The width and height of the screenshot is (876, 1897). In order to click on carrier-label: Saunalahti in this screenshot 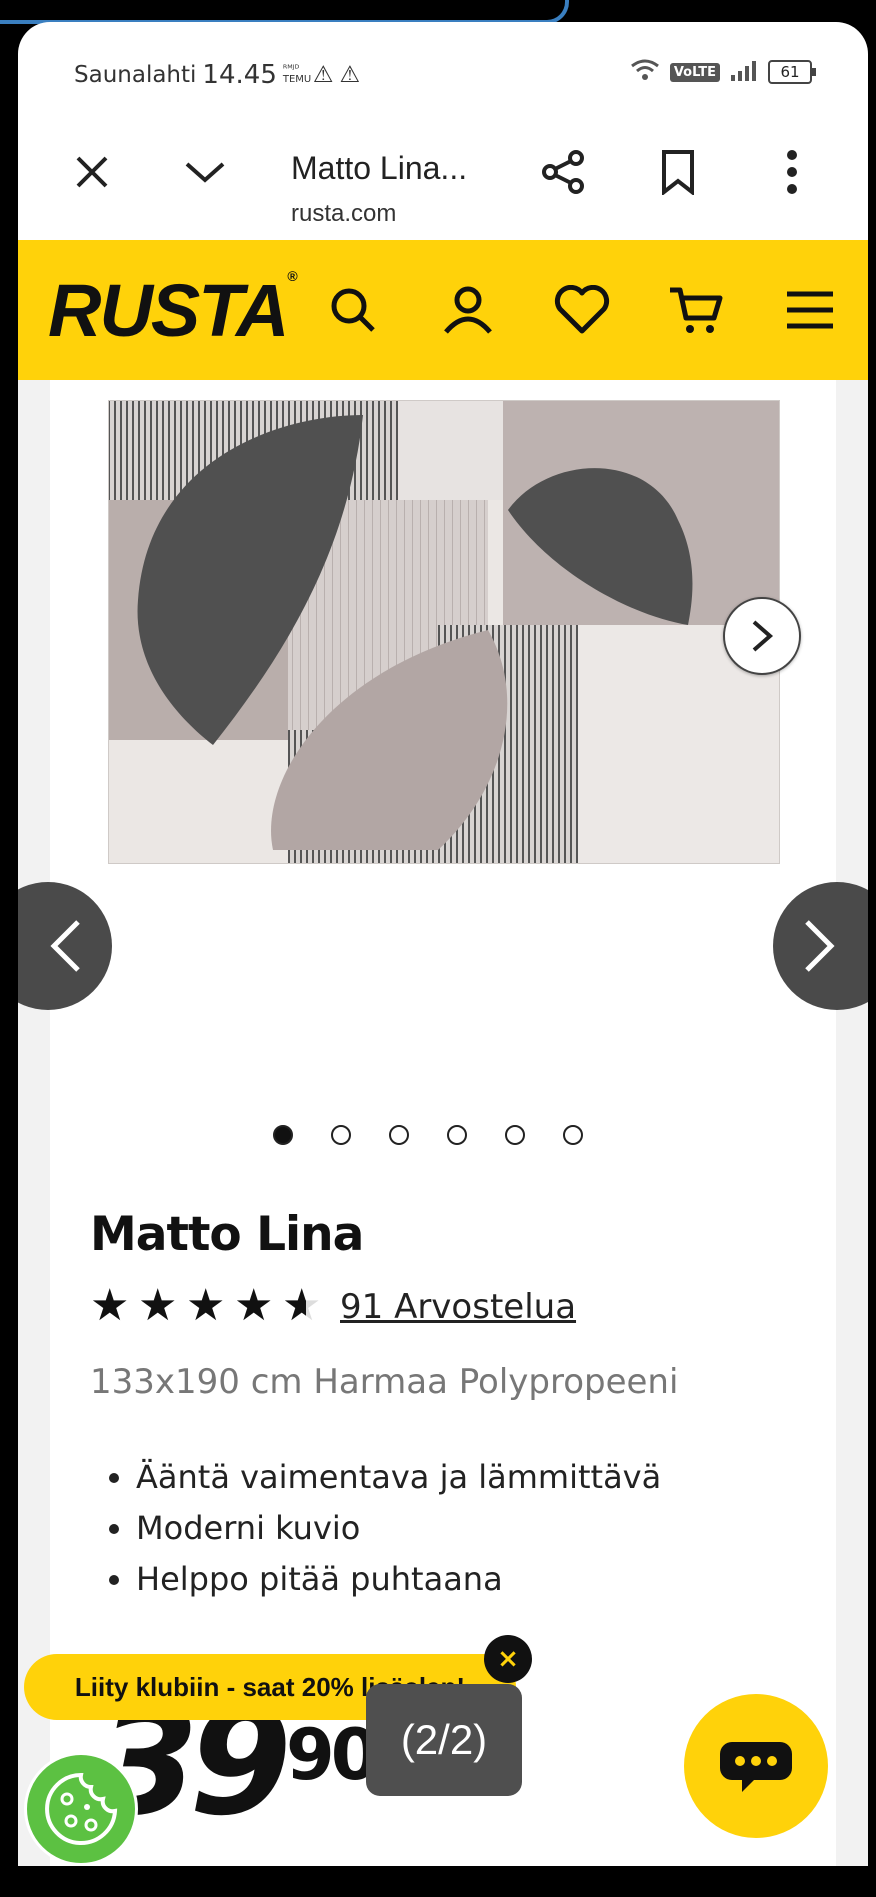, I will do `click(135, 75)`.